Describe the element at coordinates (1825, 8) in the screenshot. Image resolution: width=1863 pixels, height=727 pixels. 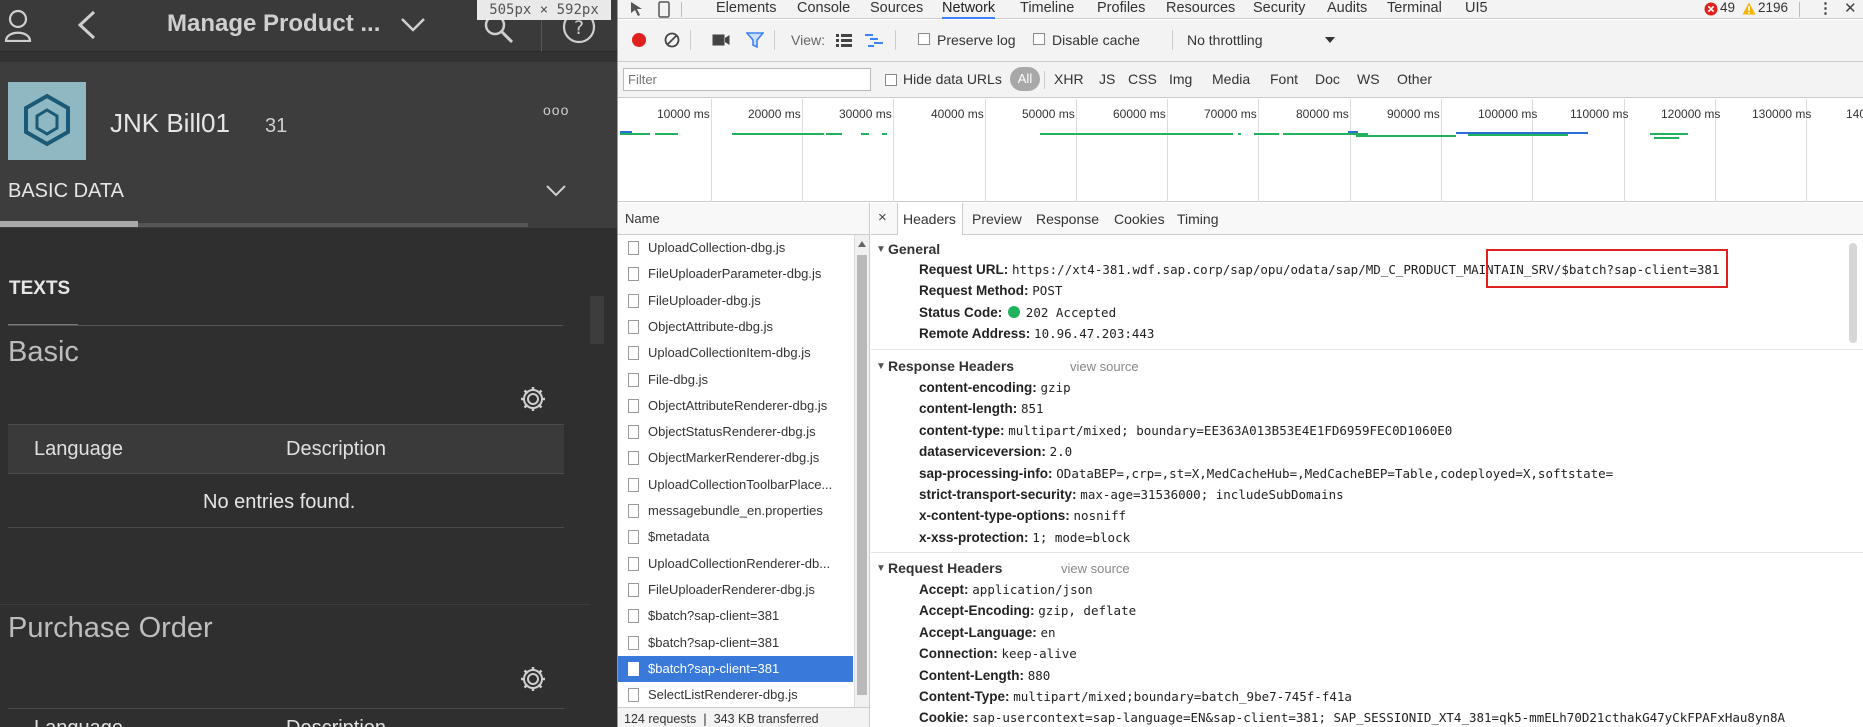
I see `more-options-icon: ⋮` at that location.